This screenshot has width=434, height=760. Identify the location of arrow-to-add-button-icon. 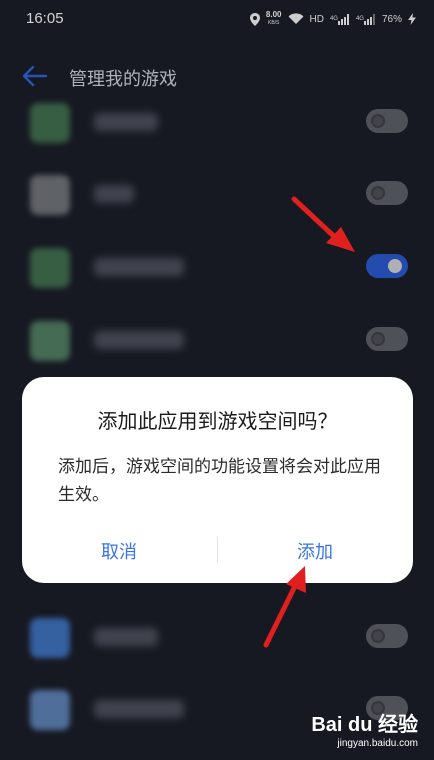
(284, 607).